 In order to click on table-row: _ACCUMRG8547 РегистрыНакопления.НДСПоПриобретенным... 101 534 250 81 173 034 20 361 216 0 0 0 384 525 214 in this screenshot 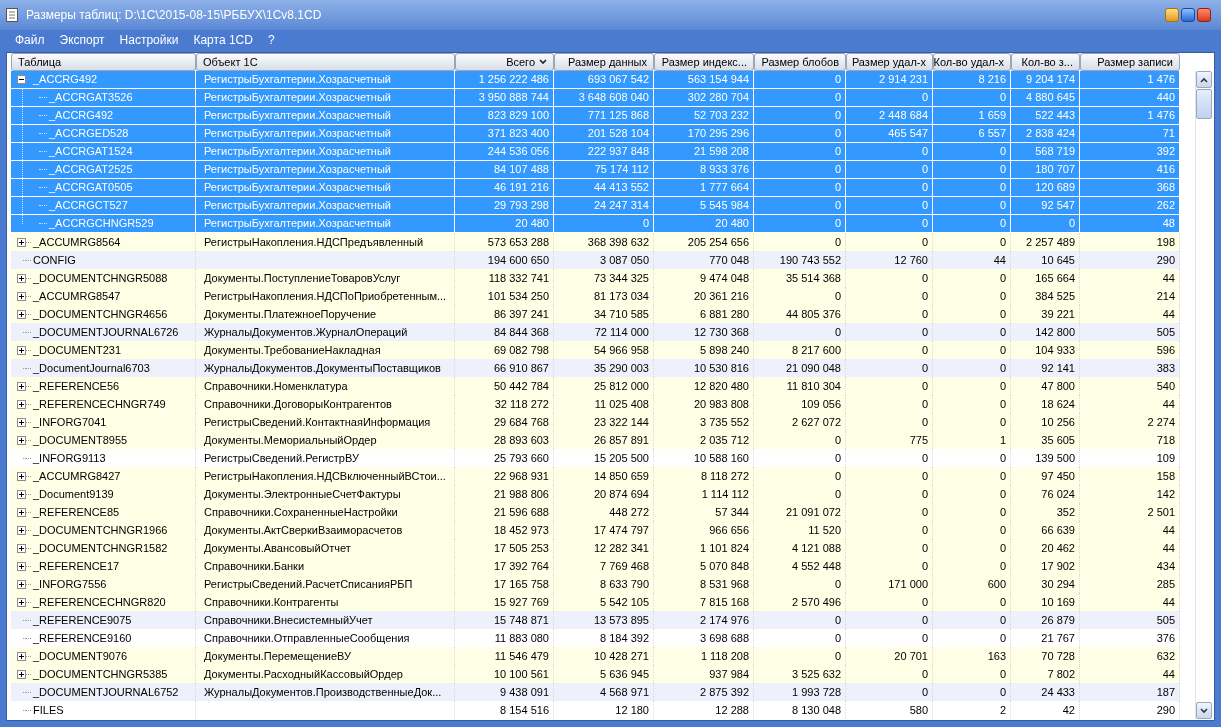, I will do `click(595, 296)`.